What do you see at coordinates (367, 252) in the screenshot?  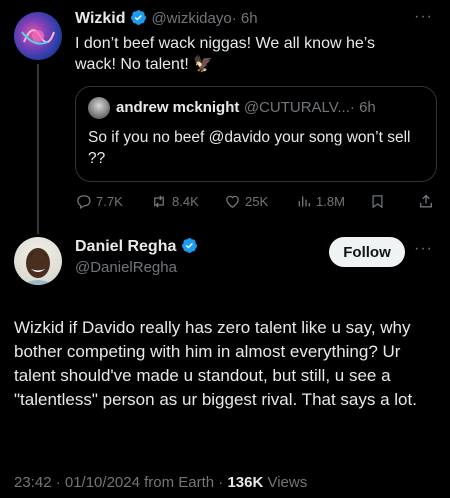 I see `follow-button: Follow` at bounding box center [367, 252].